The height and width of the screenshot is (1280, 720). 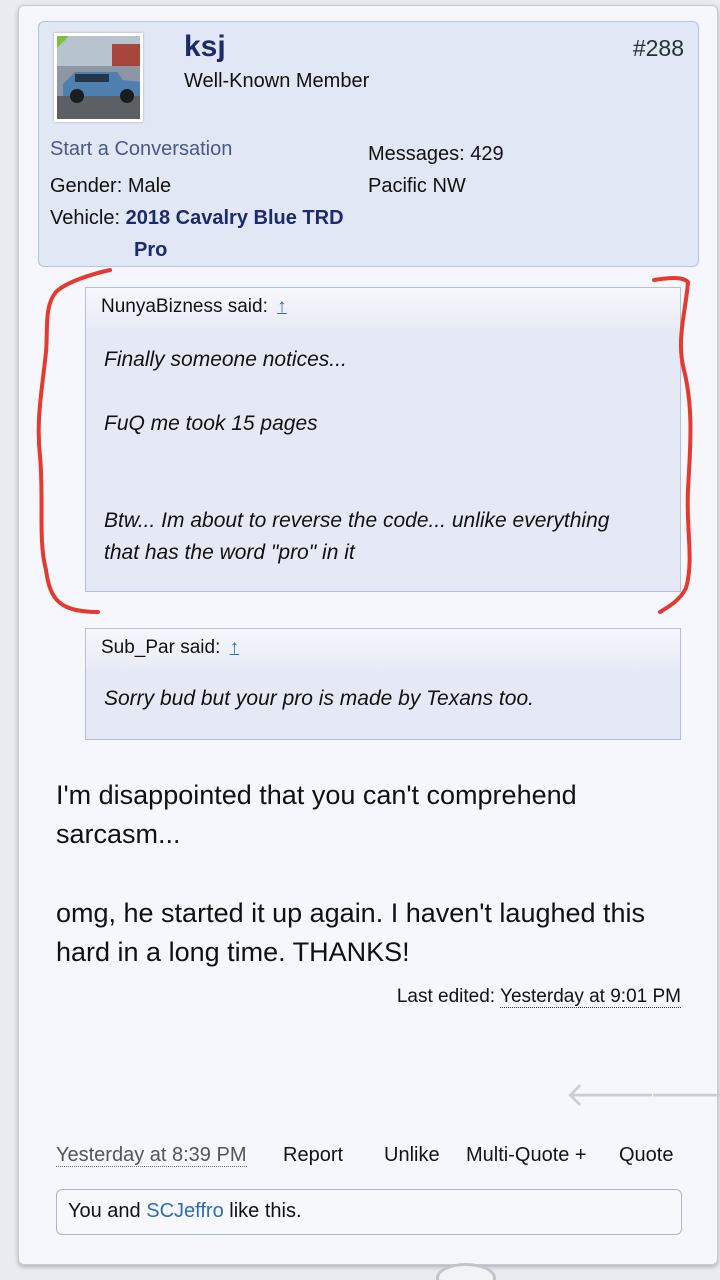 What do you see at coordinates (417, 186) in the screenshot?
I see `location: Pacific NW` at bounding box center [417, 186].